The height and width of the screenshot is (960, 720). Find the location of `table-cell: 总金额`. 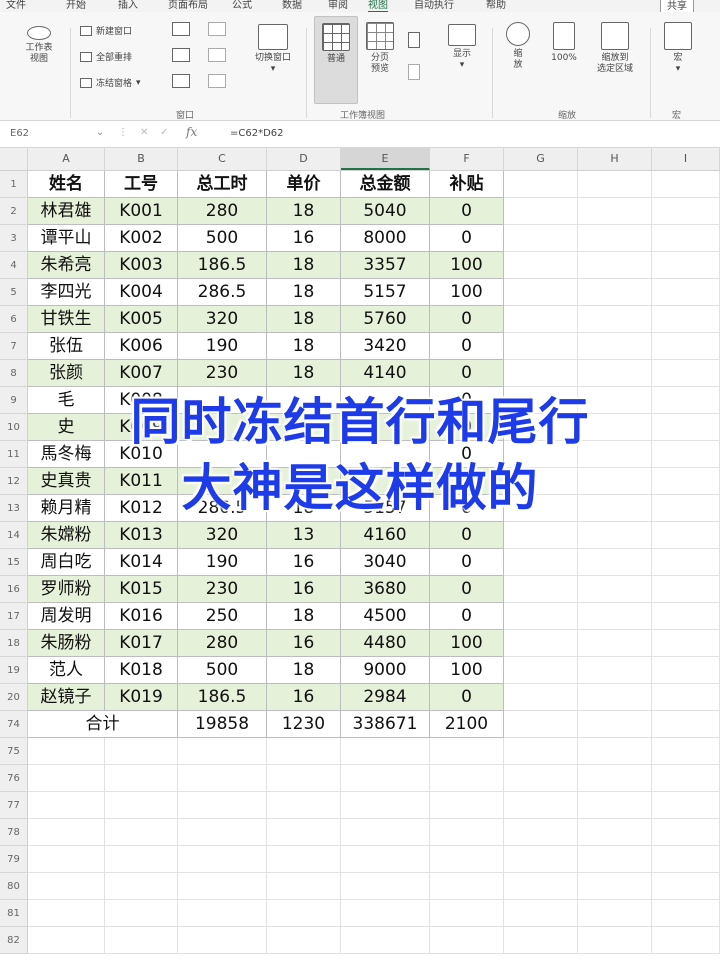

table-cell: 总金额 is located at coordinates (385, 184).